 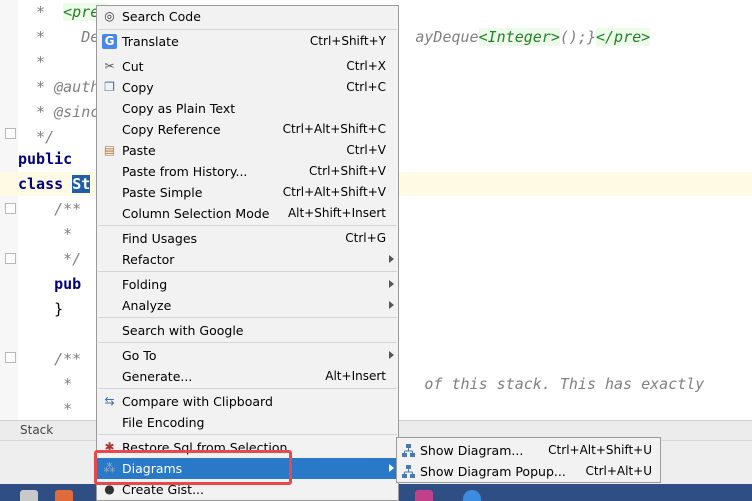 What do you see at coordinates (163, 422) in the screenshot?
I see `menu-item-label: File Encoding` at bounding box center [163, 422].